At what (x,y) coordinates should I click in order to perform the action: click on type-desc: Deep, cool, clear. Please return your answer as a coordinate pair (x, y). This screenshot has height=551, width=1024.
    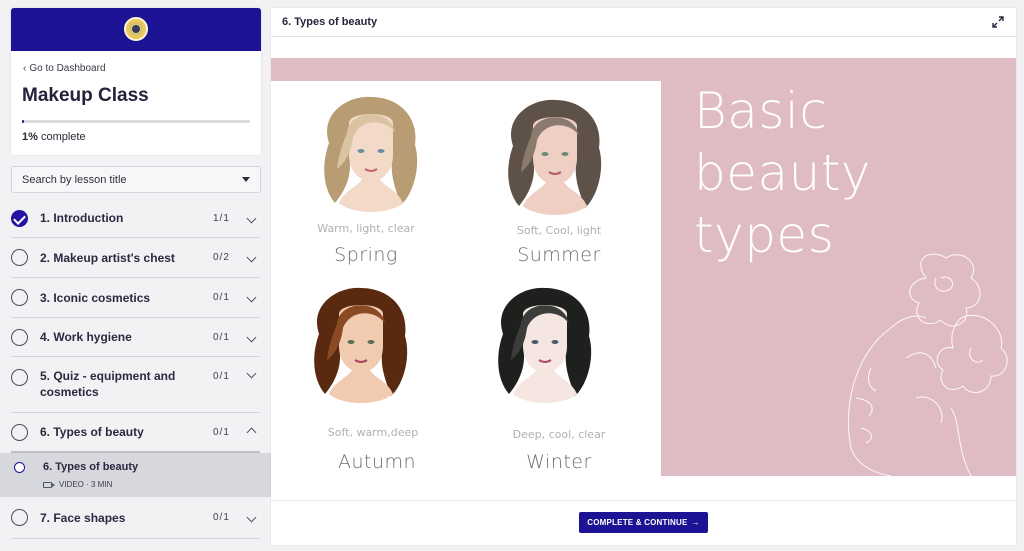
    Looking at the image, I should click on (559, 434).